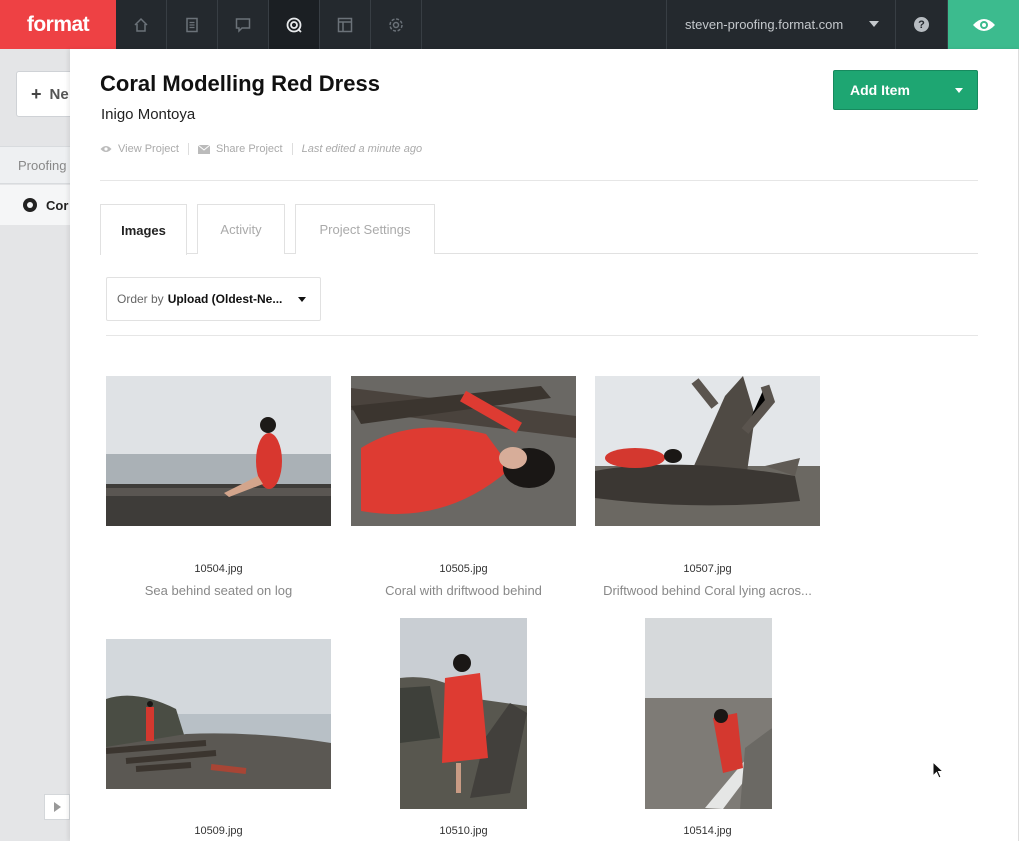 The height and width of the screenshot is (841, 1019). I want to click on image-filename: 10505.jpg, so click(463, 569).